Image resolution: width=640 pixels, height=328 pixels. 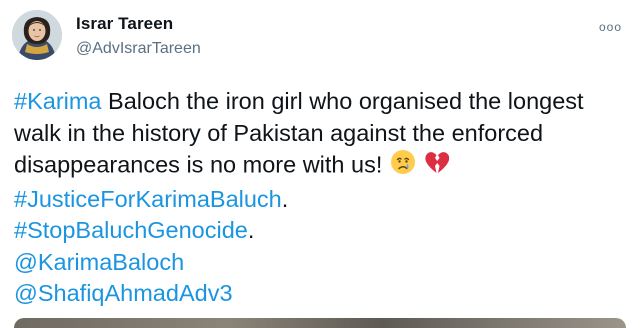 I want to click on display-name: Israr Tareen, so click(x=124, y=24).